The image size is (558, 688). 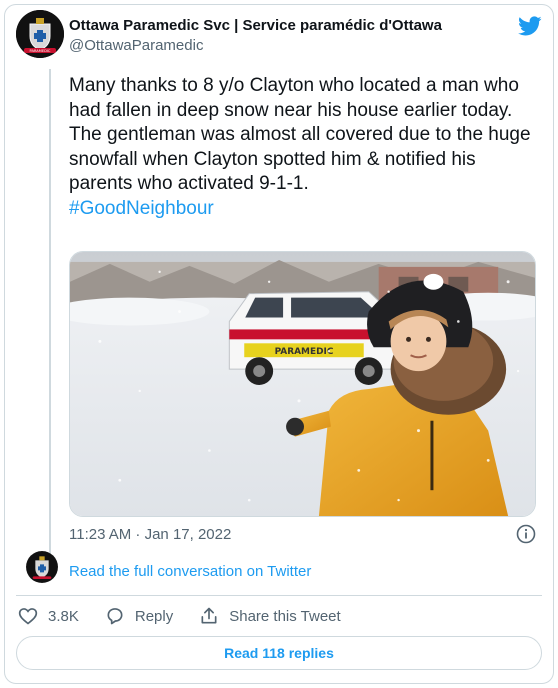 I want to click on author-handle: @OttawaParamedic, so click(x=255, y=46).